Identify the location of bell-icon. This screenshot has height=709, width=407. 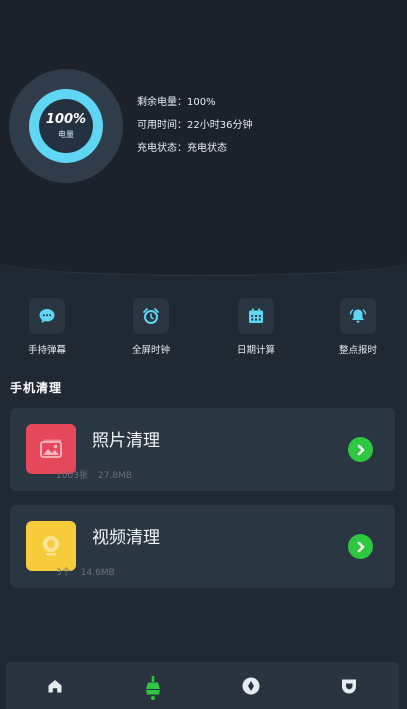
(358, 316).